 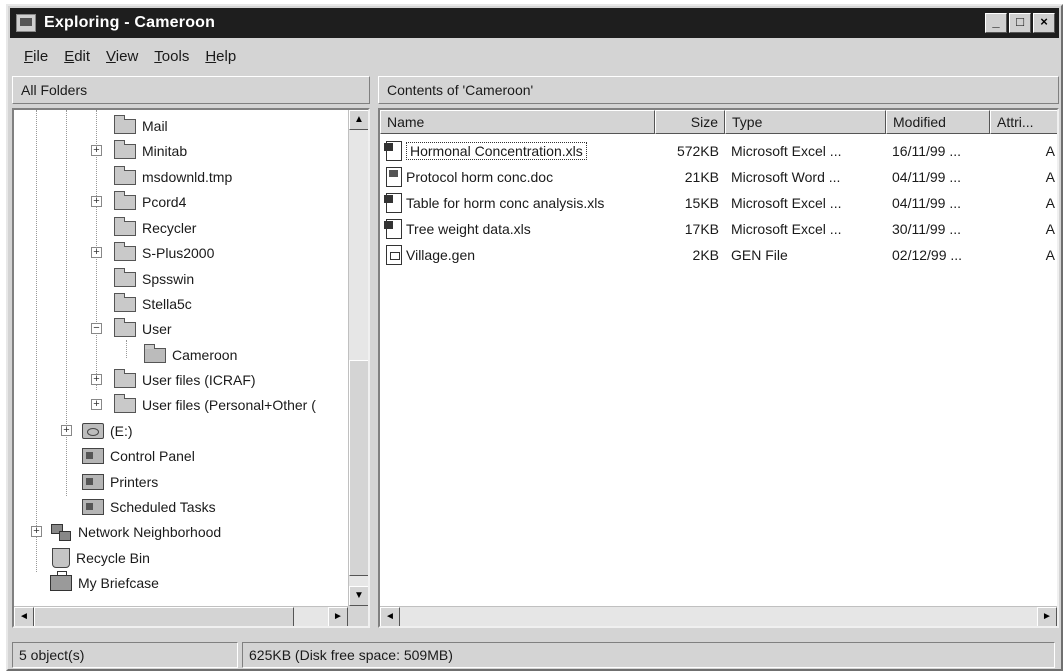 I want to click on expand-pcord4-button: +, so click(x=96, y=201).